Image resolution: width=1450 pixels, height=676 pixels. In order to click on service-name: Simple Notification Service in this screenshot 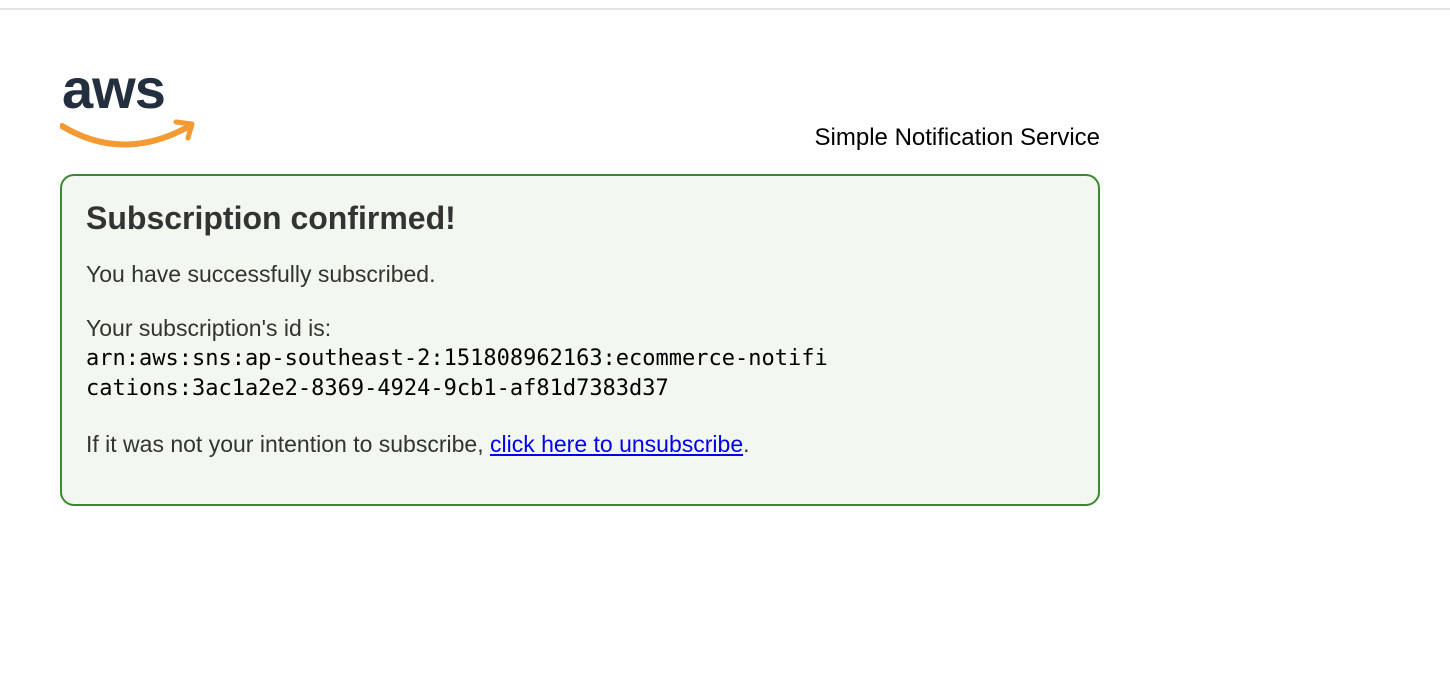, I will do `click(957, 137)`.